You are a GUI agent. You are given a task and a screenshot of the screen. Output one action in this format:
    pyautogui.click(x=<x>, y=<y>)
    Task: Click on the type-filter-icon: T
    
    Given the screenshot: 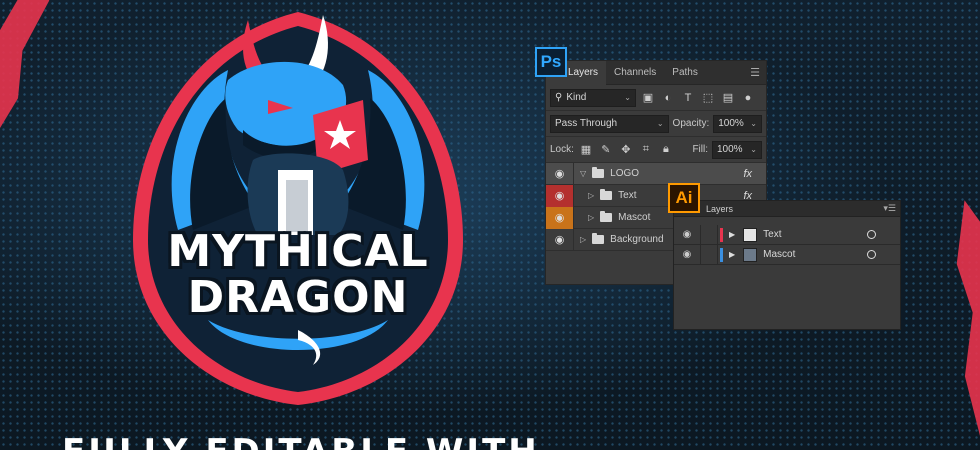 What is the action you would take?
    pyautogui.click(x=688, y=98)
    